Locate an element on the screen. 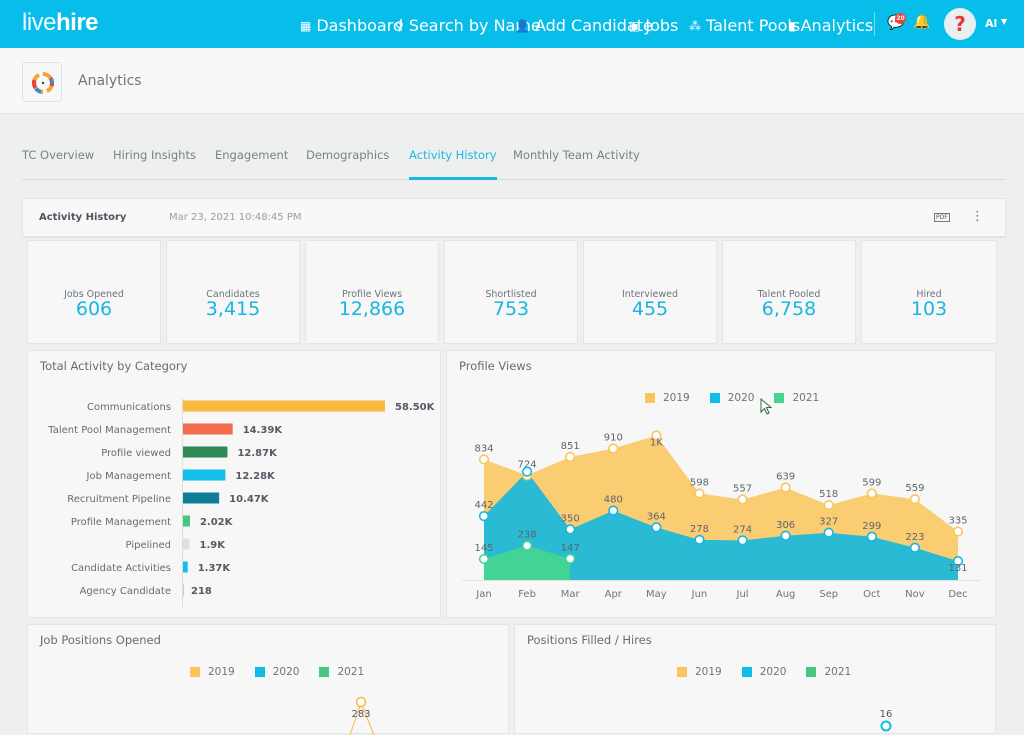 The height and width of the screenshot is (735, 1024). data-label-2020: 327 is located at coordinates (828, 522).